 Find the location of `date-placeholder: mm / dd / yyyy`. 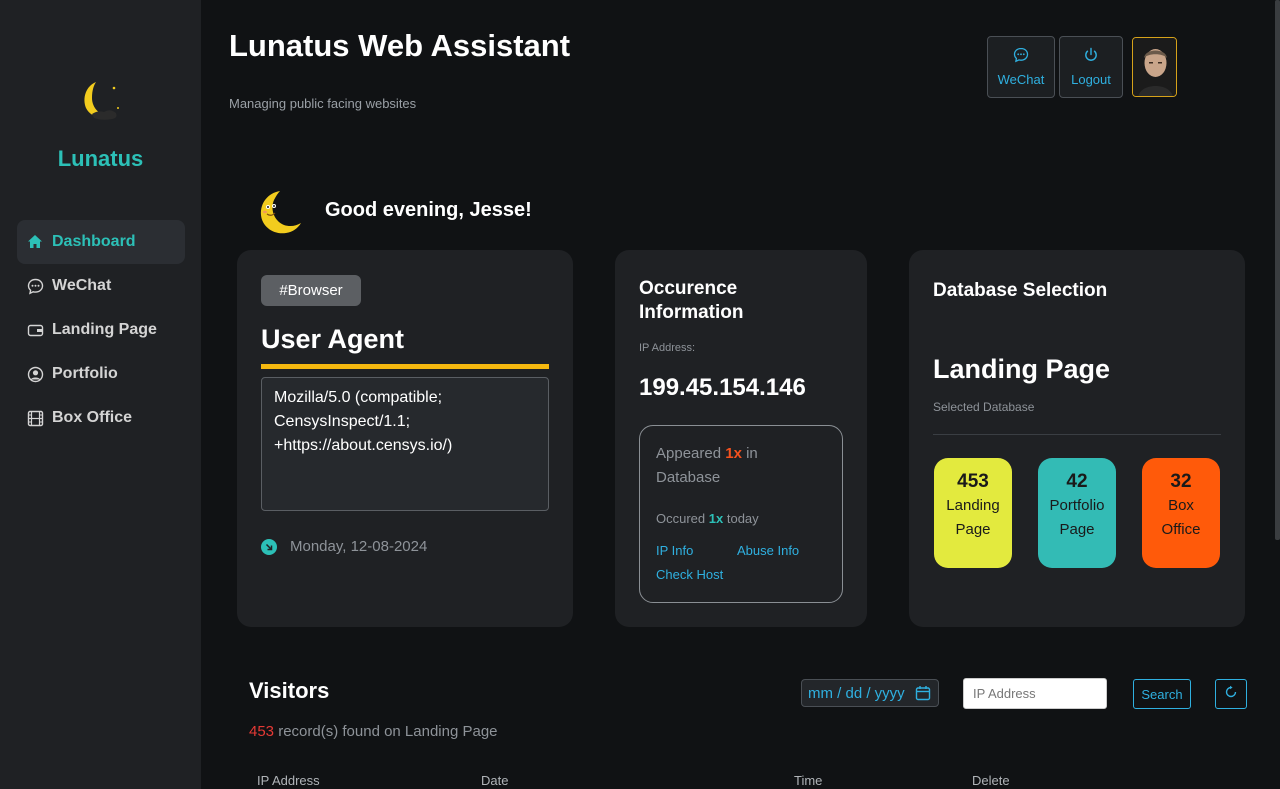

date-placeholder: mm / dd / yyyy is located at coordinates (856, 693).